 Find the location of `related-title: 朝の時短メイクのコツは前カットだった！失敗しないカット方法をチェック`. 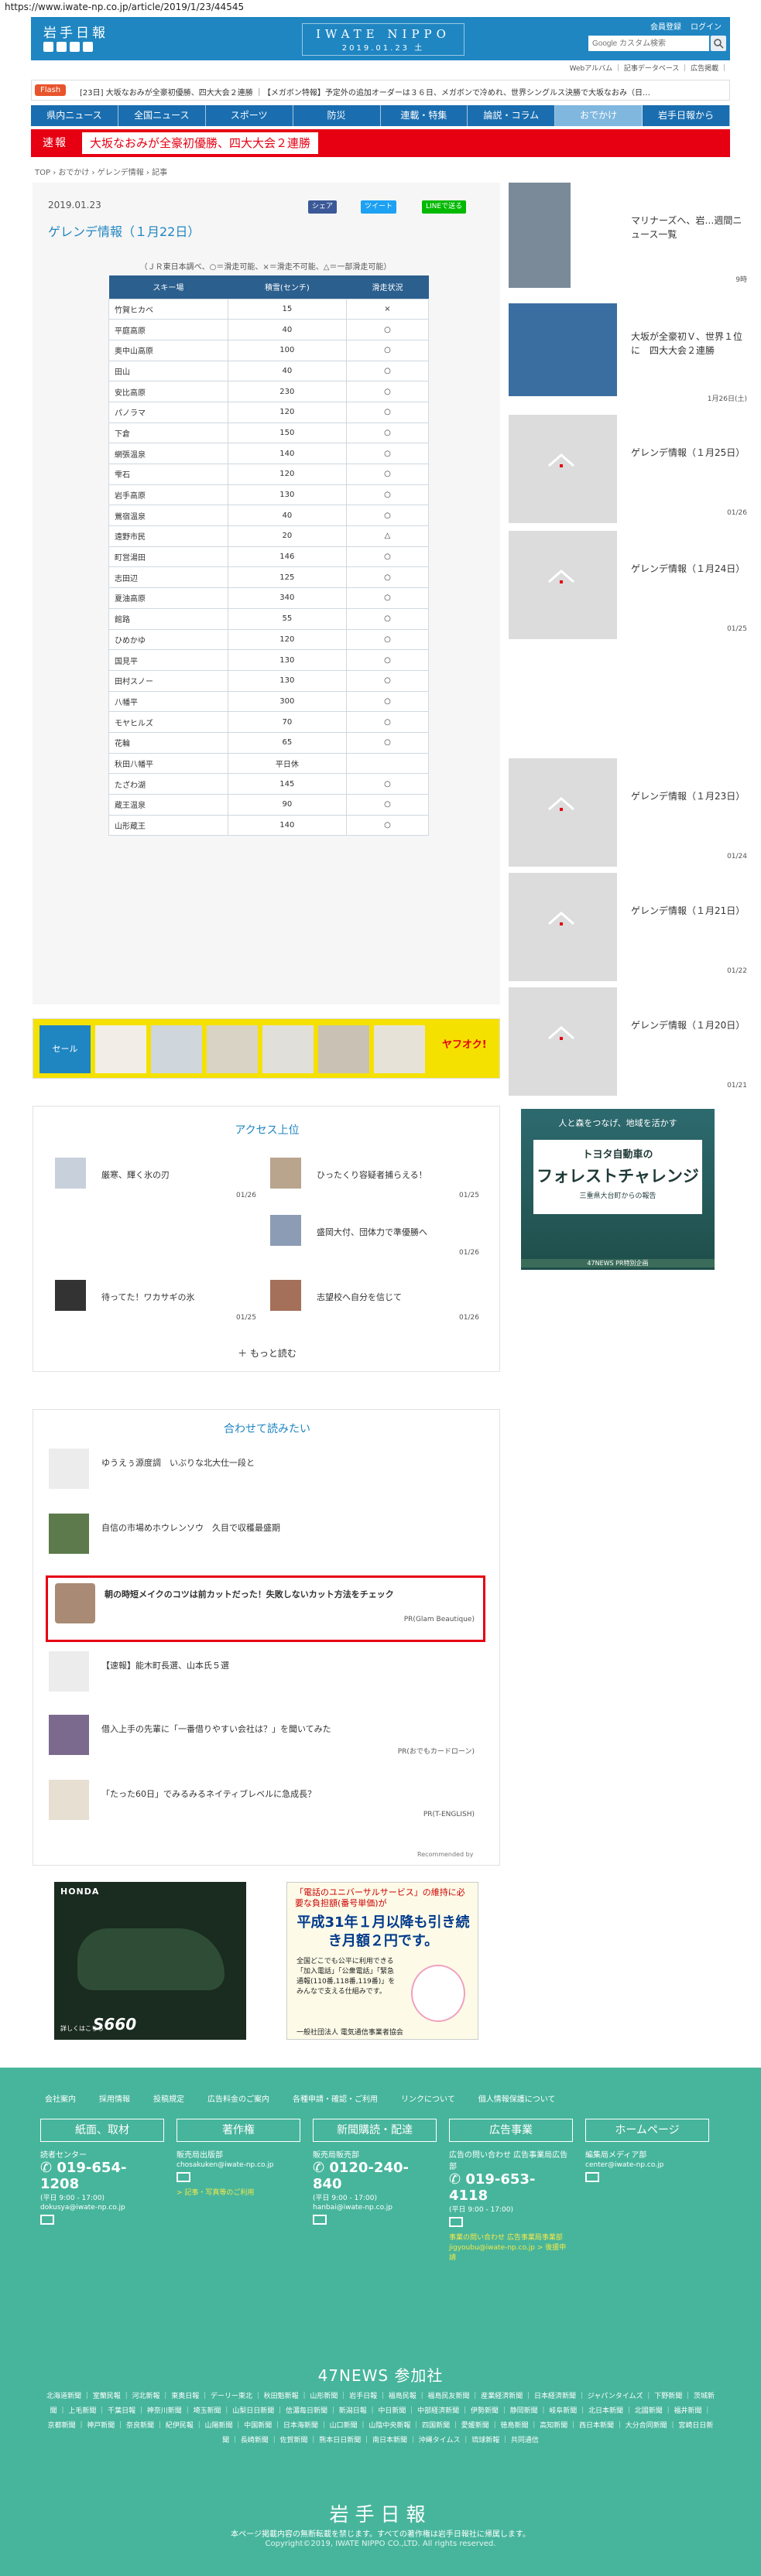

related-title: 朝の時短メイクのコツは前カットだった！失敗しないカット方法をチェック is located at coordinates (249, 1594).